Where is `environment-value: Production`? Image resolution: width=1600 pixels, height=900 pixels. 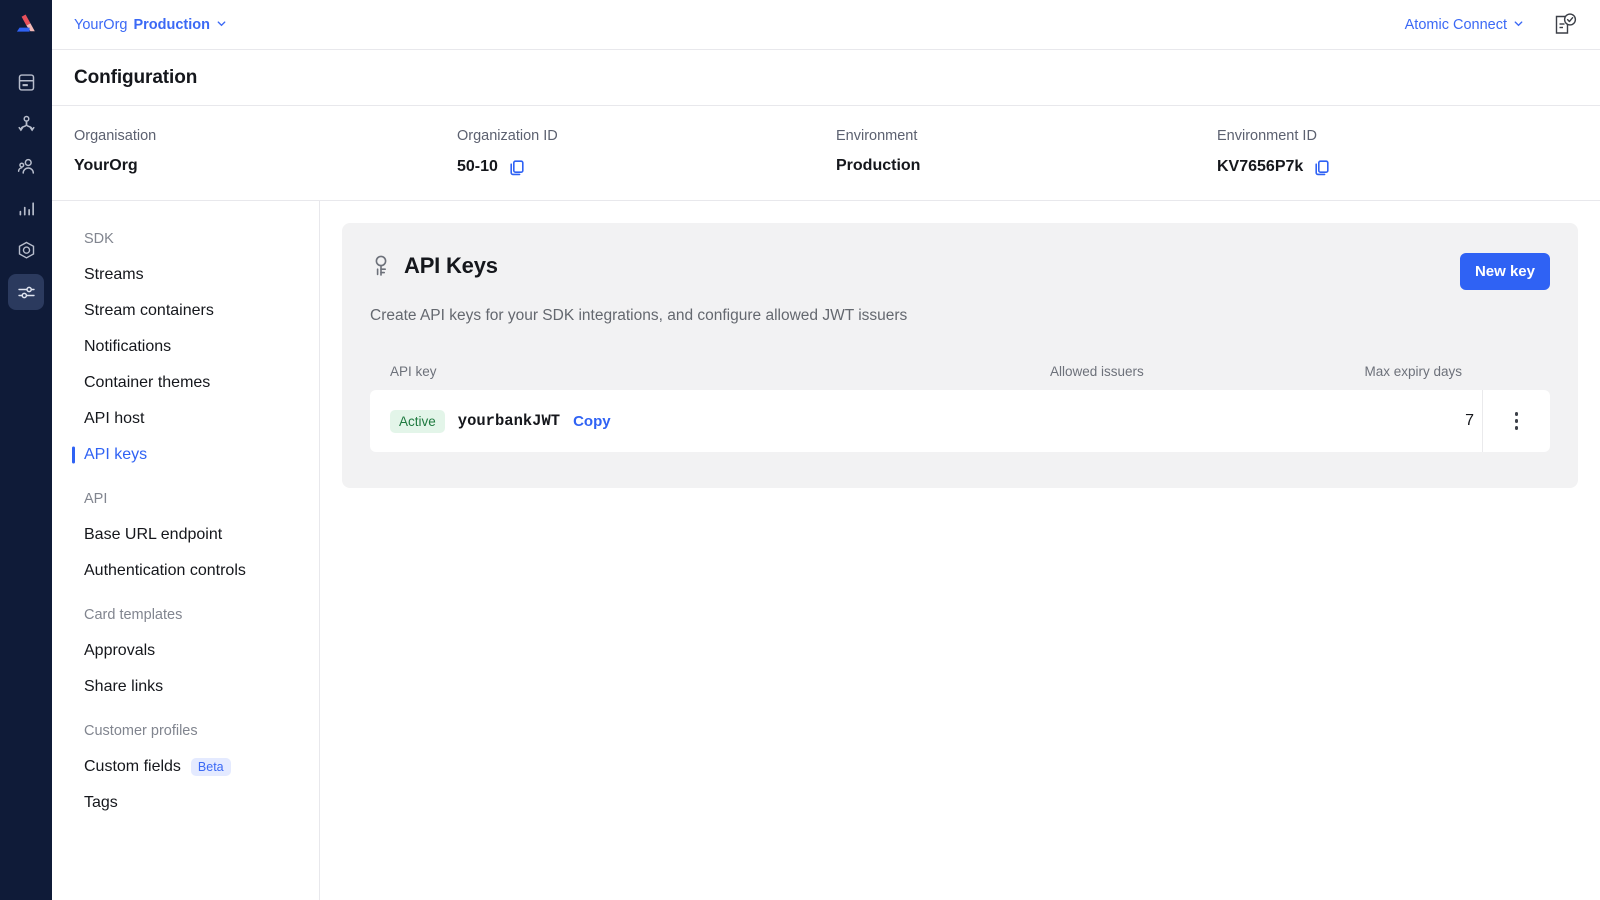 environment-value: Production is located at coordinates (878, 165).